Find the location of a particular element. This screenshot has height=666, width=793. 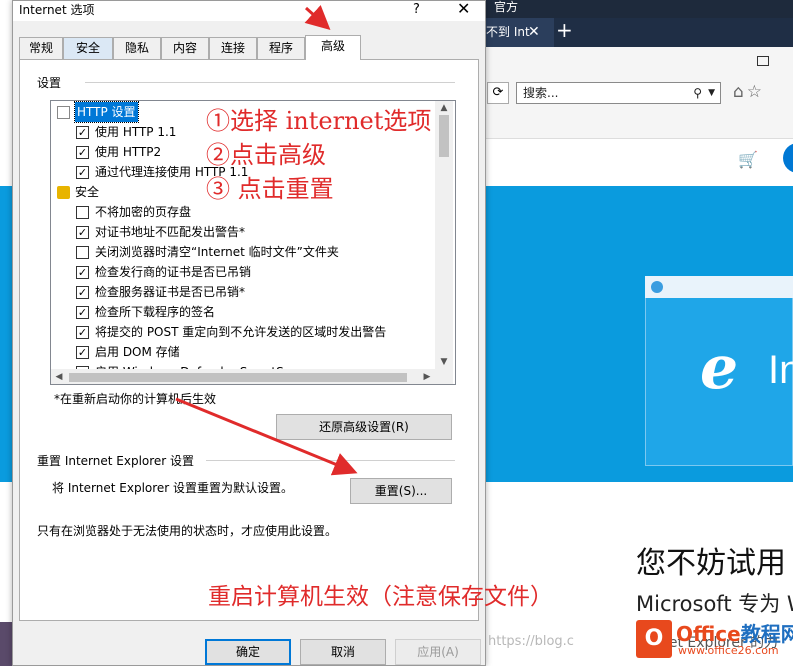

logo-name-office: Office is located at coordinates (708, 634).